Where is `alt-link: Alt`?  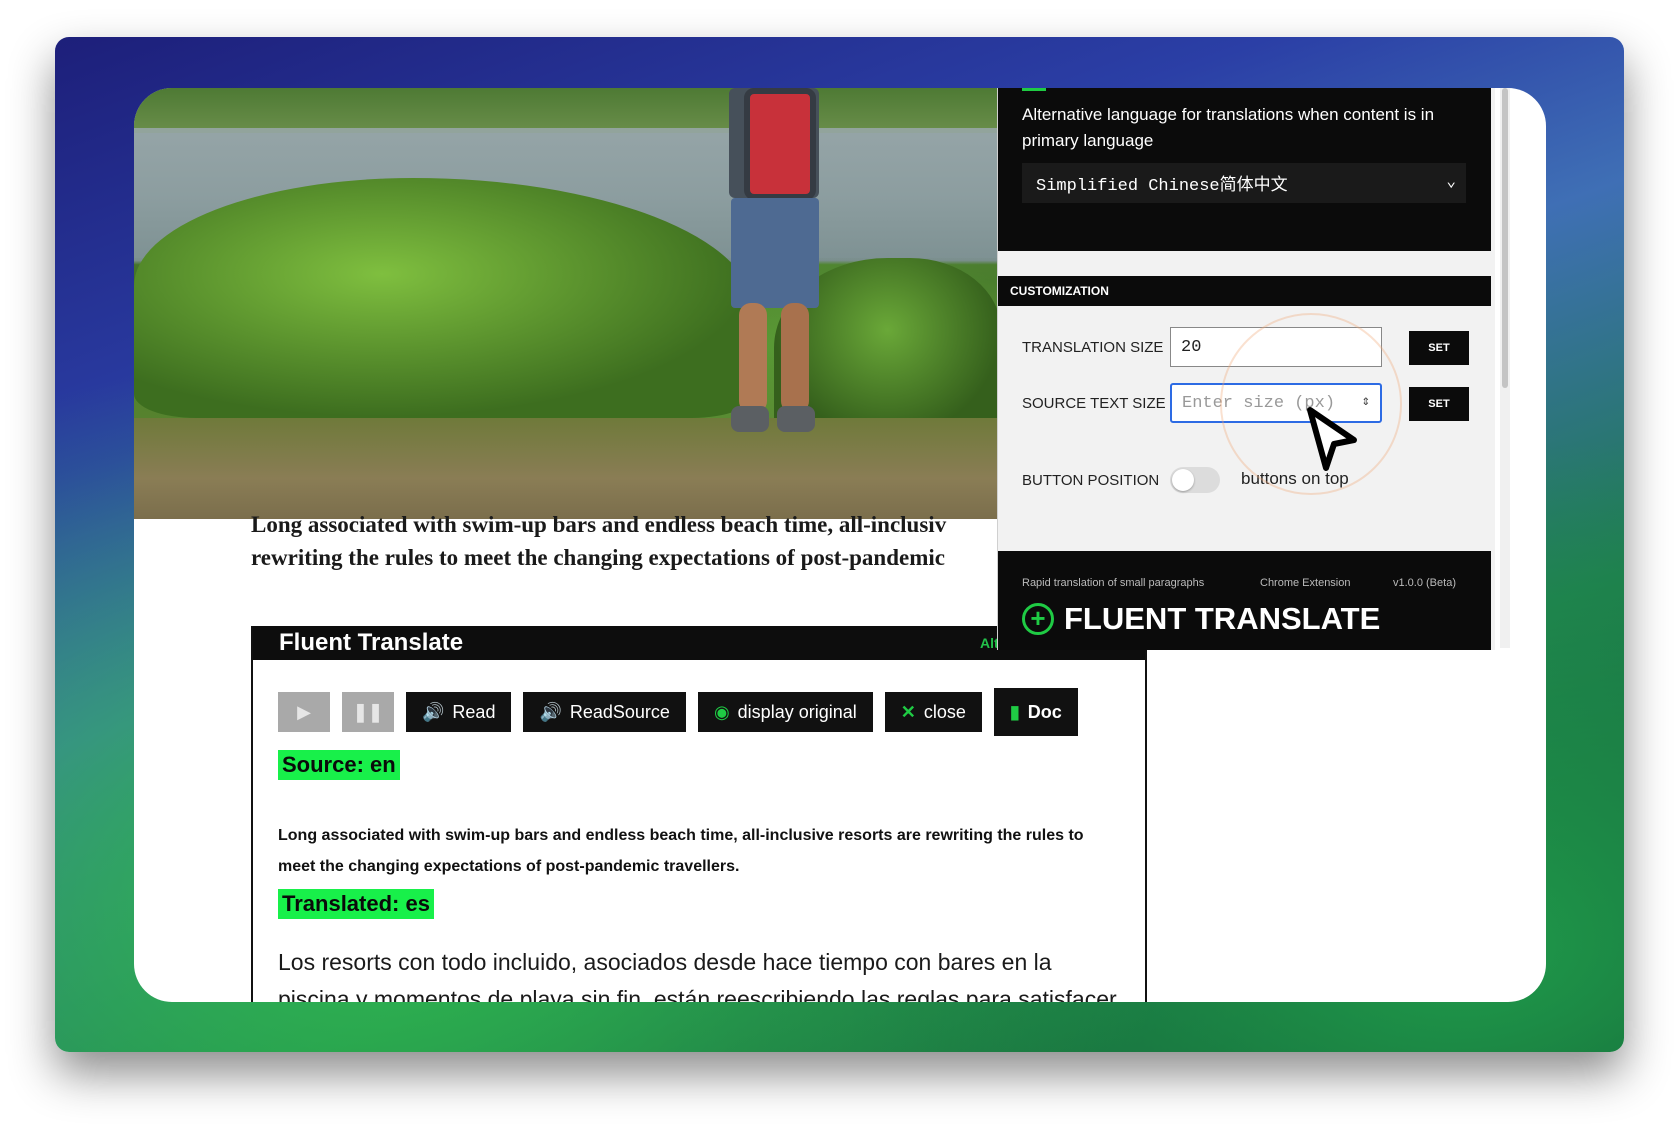
alt-link: Alt is located at coordinates (989, 643).